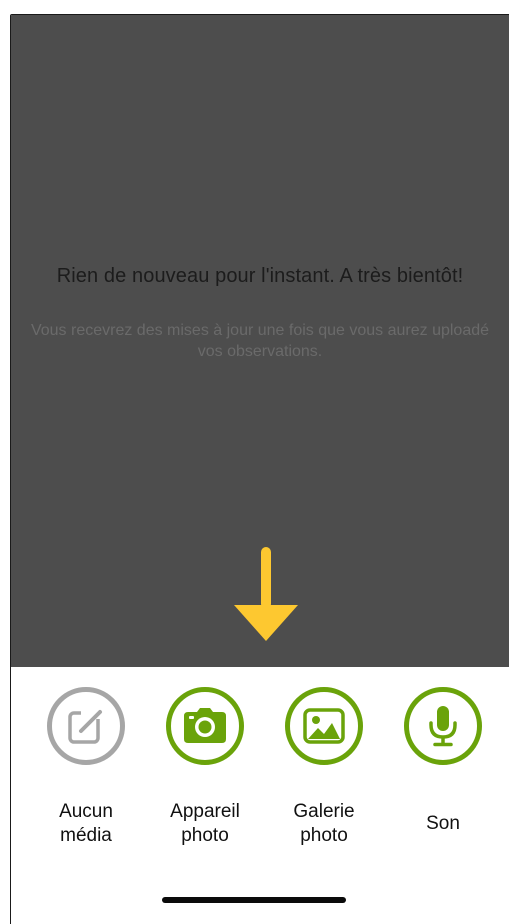 This screenshot has width=509, height=924. I want to click on gallery-button, so click(324, 726).